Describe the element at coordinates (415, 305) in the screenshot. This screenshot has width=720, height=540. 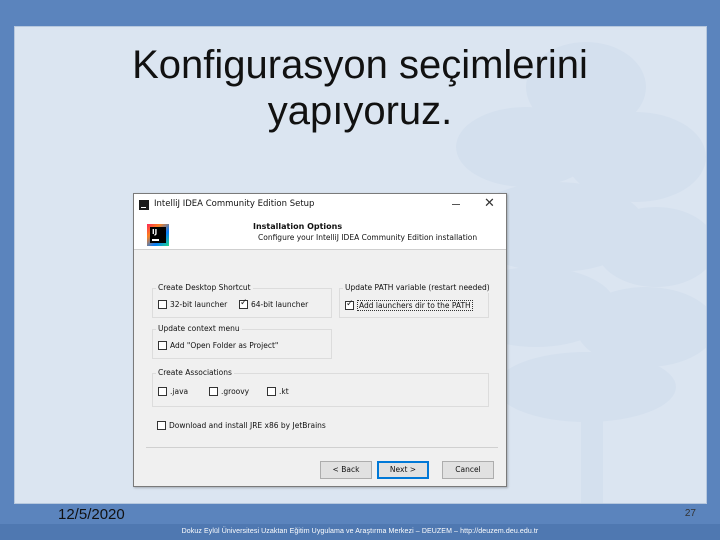
I see `checkbox-label: Add launchers dir to the PATH` at that location.